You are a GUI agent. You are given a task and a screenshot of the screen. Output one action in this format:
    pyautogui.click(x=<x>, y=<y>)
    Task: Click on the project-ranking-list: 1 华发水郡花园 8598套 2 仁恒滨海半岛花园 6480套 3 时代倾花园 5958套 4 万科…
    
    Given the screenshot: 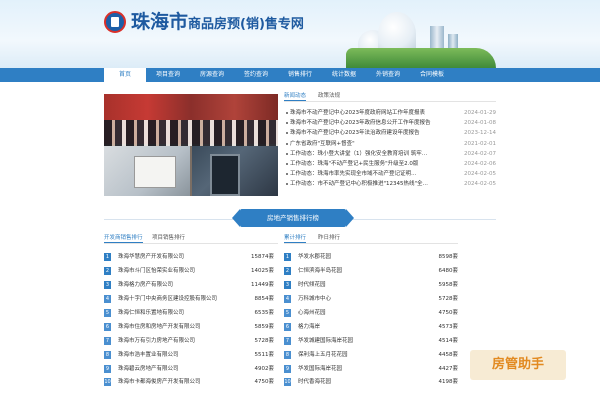 What is the action you would take?
    pyautogui.click(x=371, y=321)
    